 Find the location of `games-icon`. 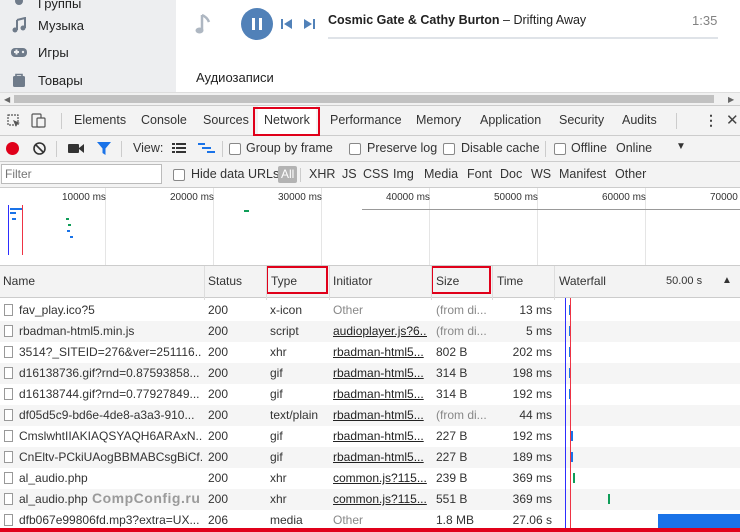

games-icon is located at coordinates (19, 52).